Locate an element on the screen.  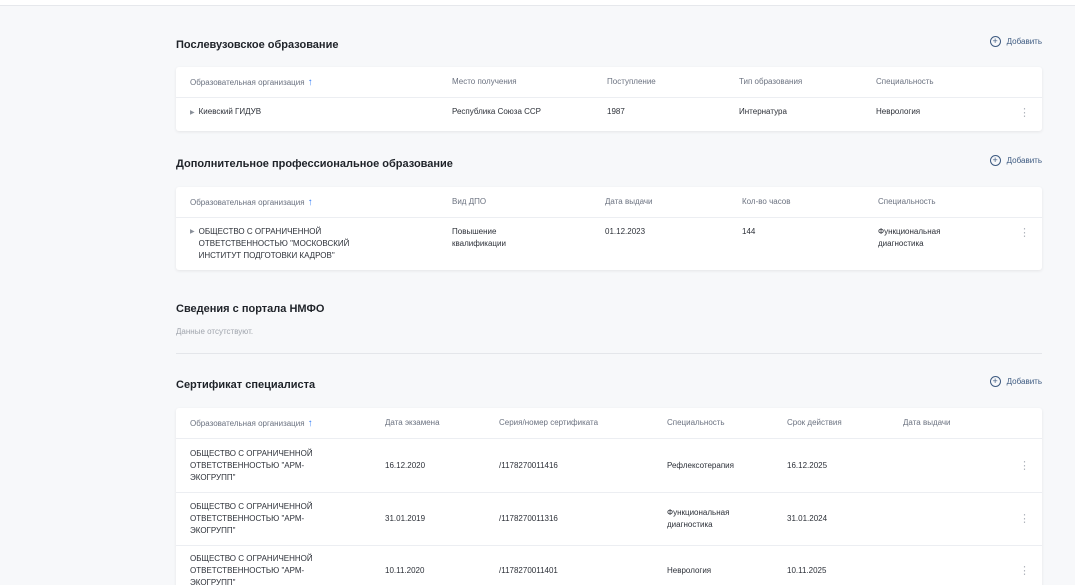
postgrad-section: Послевузовское образование + Добавить is located at coordinates (609, 47).